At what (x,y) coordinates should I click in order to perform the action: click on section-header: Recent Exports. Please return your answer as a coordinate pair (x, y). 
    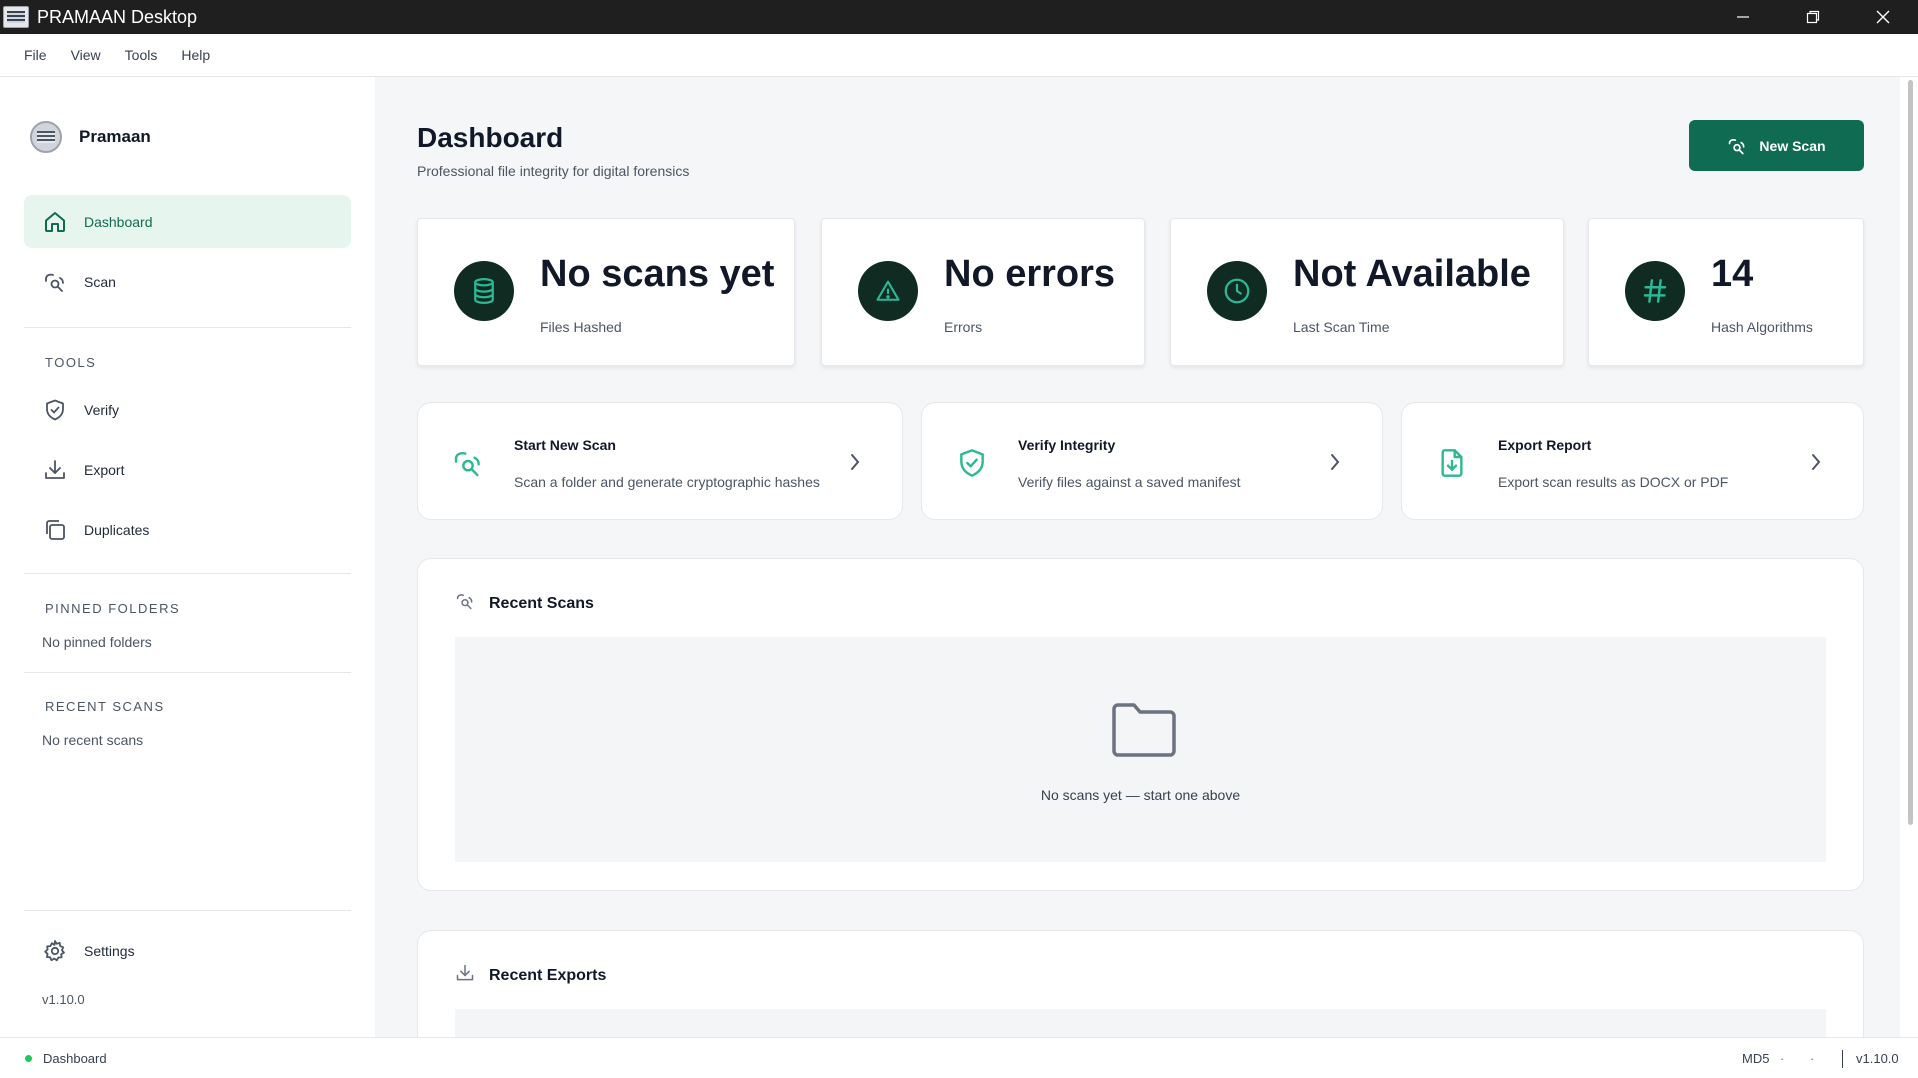
    Looking at the image, I should click on (530, 975).